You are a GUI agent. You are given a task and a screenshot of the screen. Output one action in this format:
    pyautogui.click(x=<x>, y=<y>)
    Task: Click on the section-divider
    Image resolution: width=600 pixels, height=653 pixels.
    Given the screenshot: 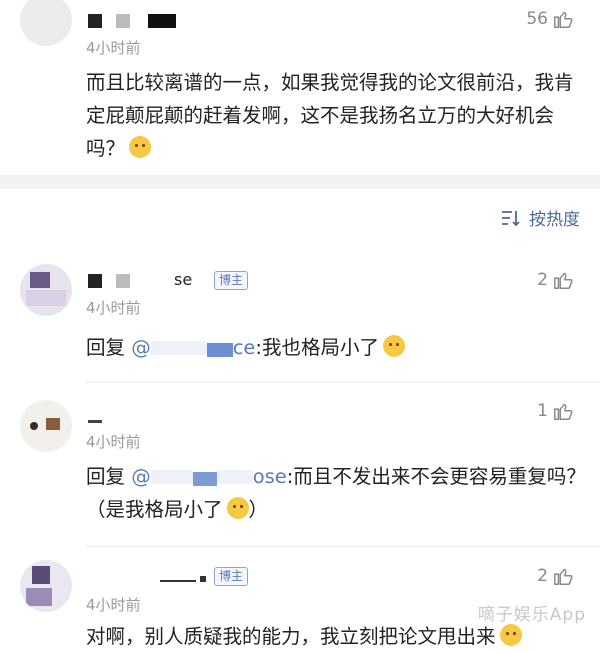 What is the action you would take?
    pyautogui.click(x=300, y=182)
    